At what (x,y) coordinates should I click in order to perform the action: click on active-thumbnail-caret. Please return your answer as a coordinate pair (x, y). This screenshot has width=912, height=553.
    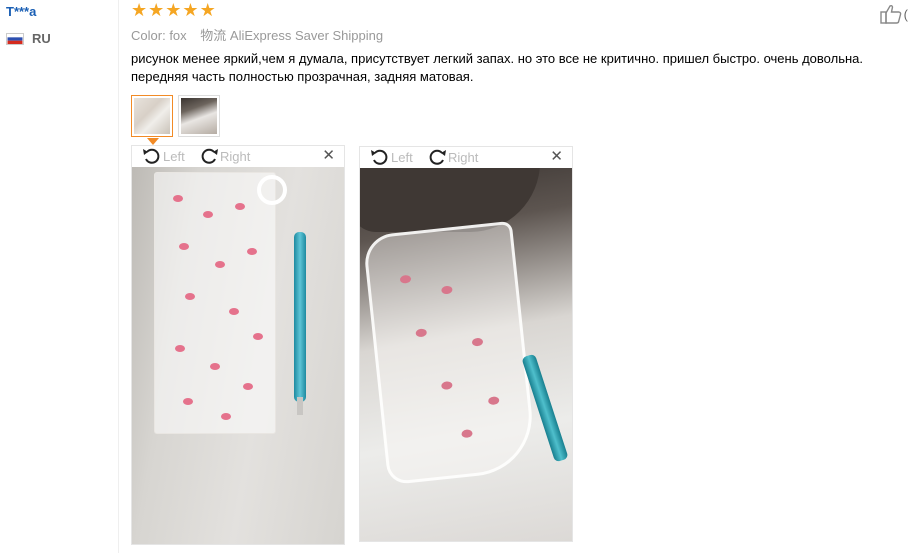
    Looking at the image, I should click on (153, 141).